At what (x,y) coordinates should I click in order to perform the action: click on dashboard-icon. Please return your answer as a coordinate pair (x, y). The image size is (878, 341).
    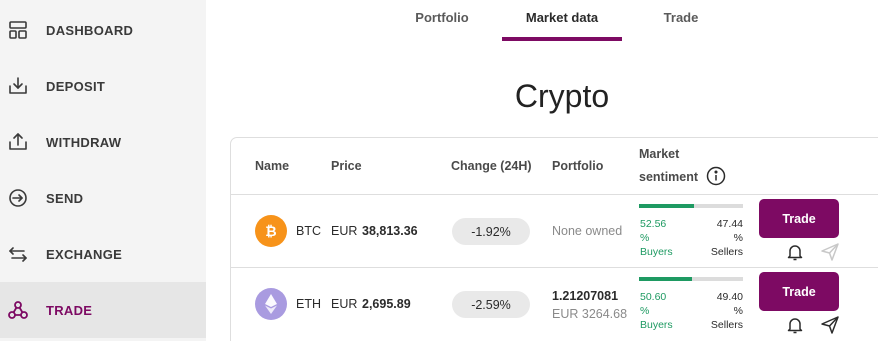
    Looking at the image, I should click on (18, 30).